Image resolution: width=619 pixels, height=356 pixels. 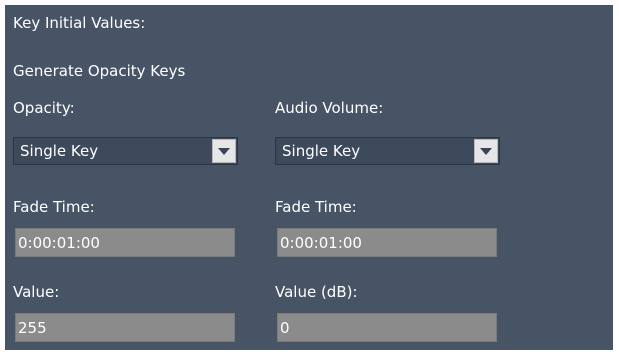 I want to click on audio-value: 0, so click(x=285, y=328).